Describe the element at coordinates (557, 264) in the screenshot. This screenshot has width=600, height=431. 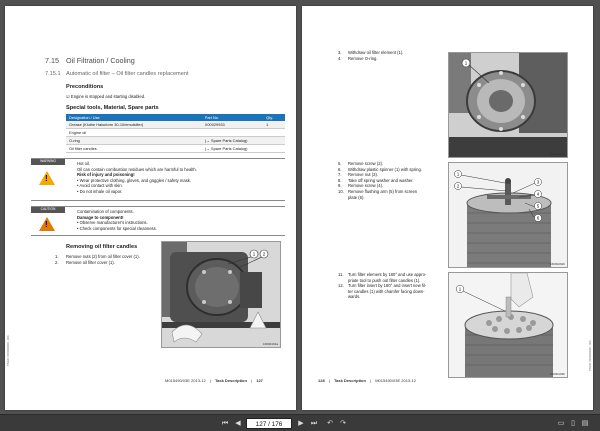
I see `figure-id: 16000262b` at that location.